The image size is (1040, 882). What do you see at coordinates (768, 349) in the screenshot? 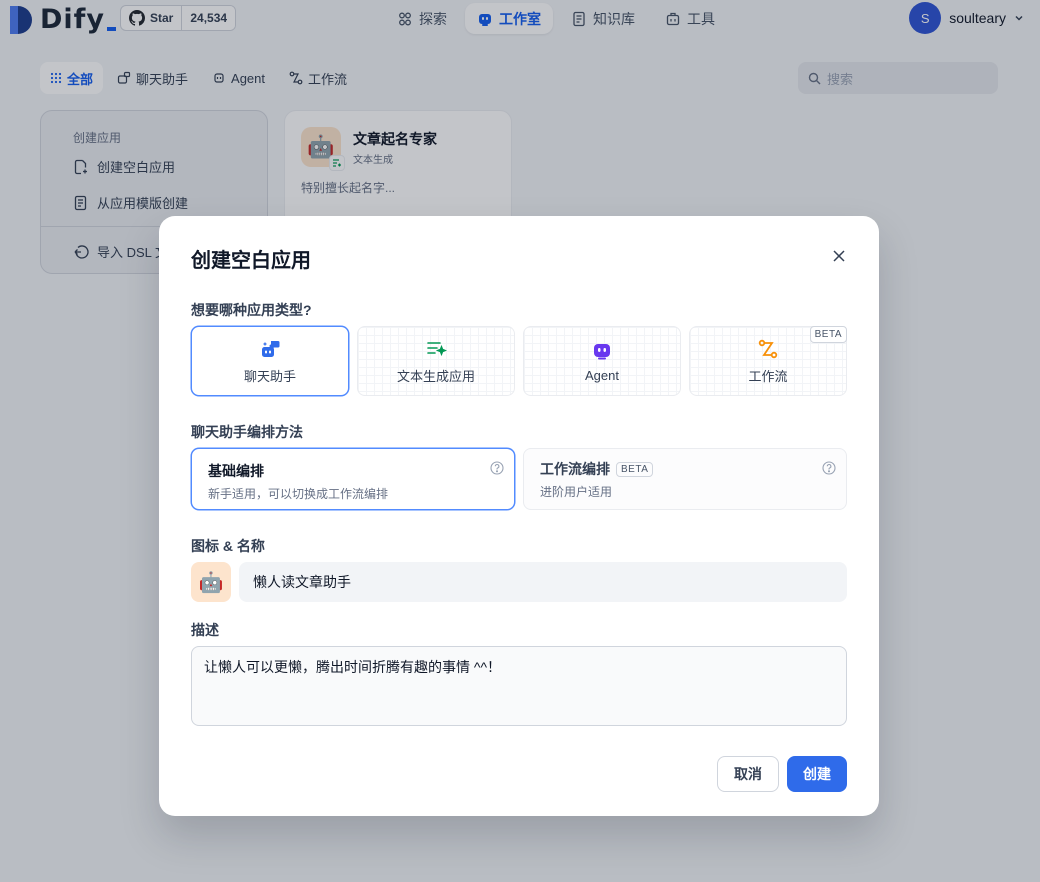
I see `workflow-icon` at bounding box center [768, 349].